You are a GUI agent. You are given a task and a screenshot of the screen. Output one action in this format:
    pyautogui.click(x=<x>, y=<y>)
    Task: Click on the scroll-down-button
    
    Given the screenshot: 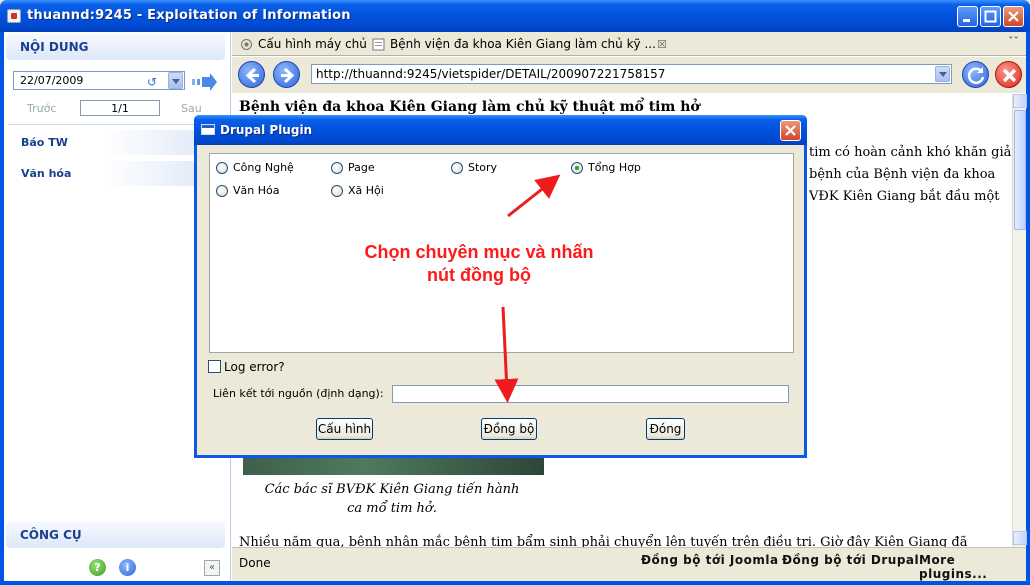 What is the action you would take?
    pyautogui.click(x=1020, y=538)
    